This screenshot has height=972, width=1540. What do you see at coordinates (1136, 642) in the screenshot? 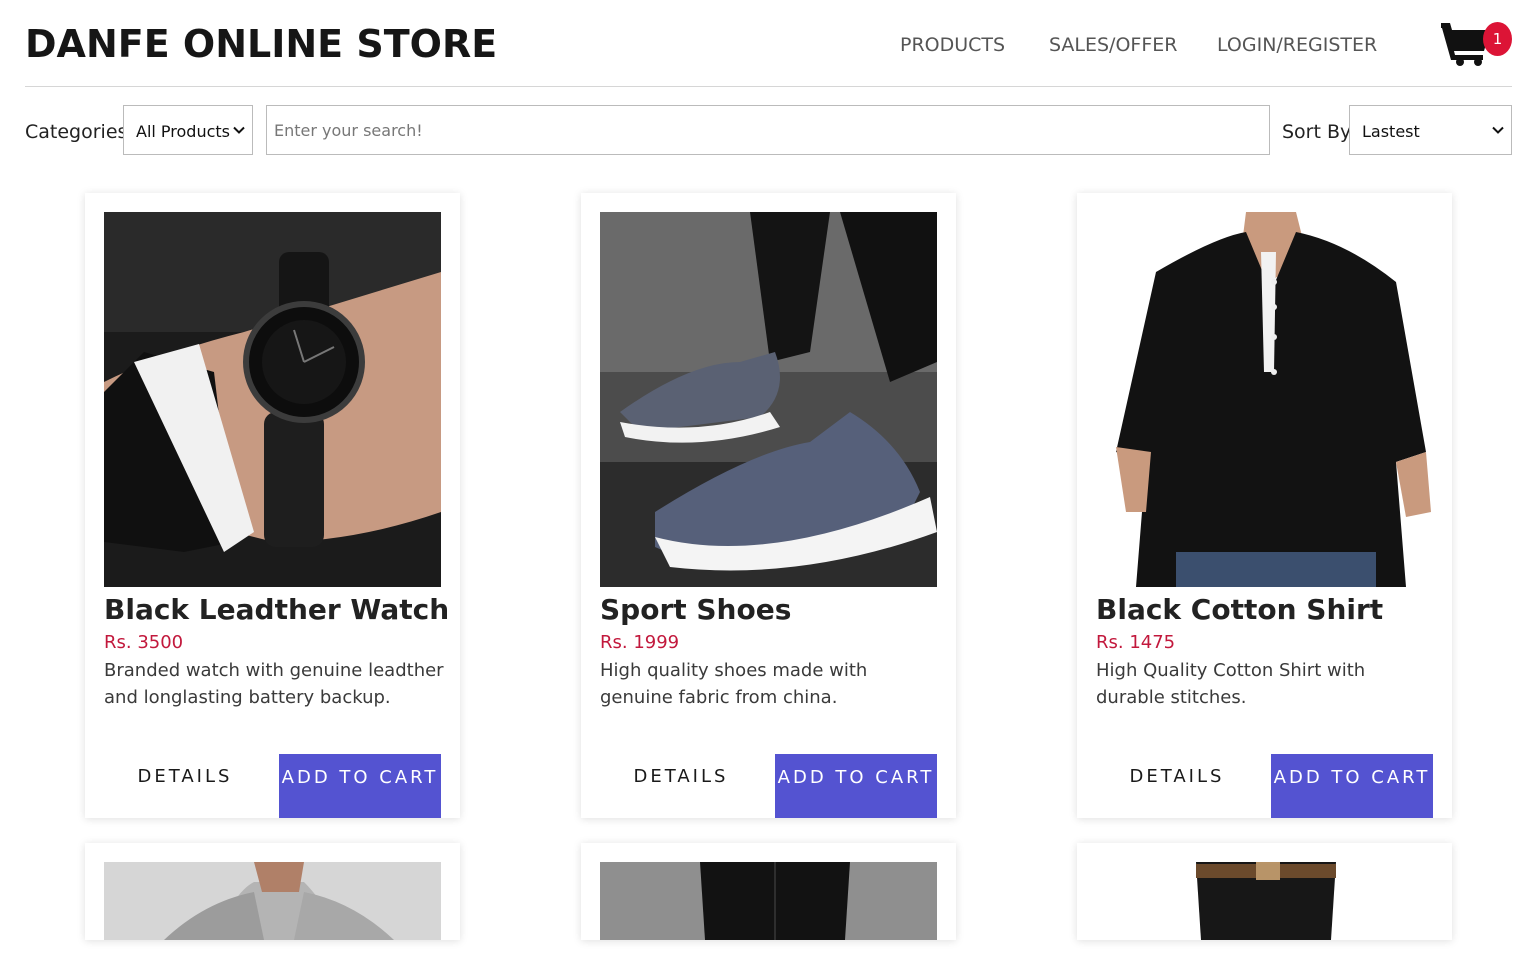
I see `product-price: Rs. 1475` at bounding box center [1136, 642].